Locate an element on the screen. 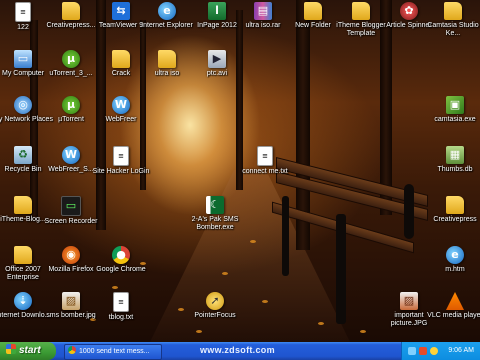  desktop-icon-label: PointerFocus is located at coordinates (215, 315).